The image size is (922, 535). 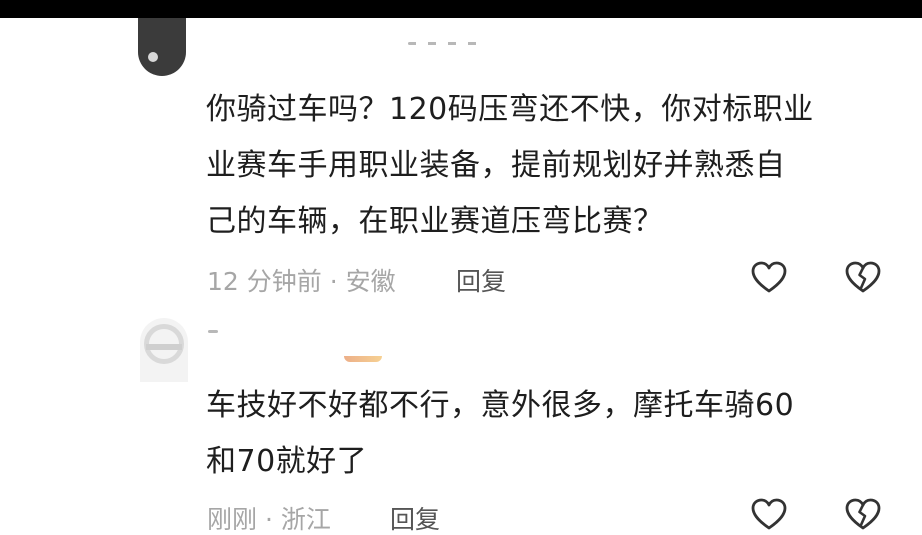 What do you see at coordinates (305, 519) in the screenshot?
I see `comment-location: 浙江` at bounding box center [305, 519].